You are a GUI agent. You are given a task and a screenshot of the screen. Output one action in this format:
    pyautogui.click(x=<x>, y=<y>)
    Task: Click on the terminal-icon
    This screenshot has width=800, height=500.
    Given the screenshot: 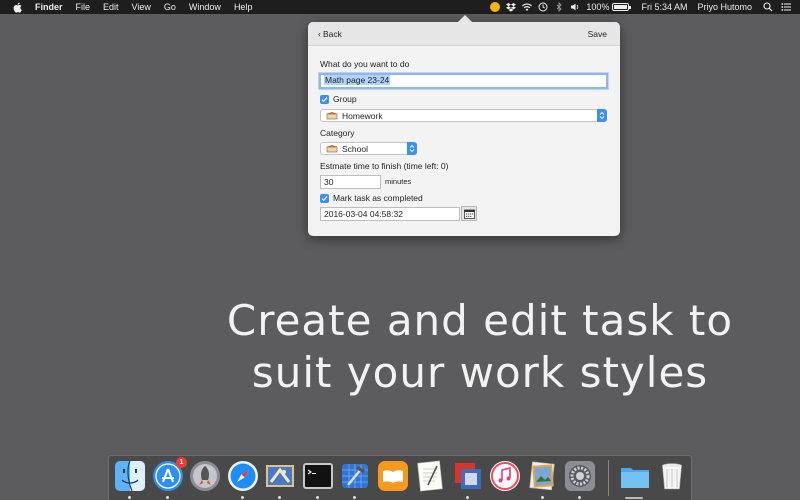 What is the action you would take?
    pyautogui.click(x=318, y=476)
    